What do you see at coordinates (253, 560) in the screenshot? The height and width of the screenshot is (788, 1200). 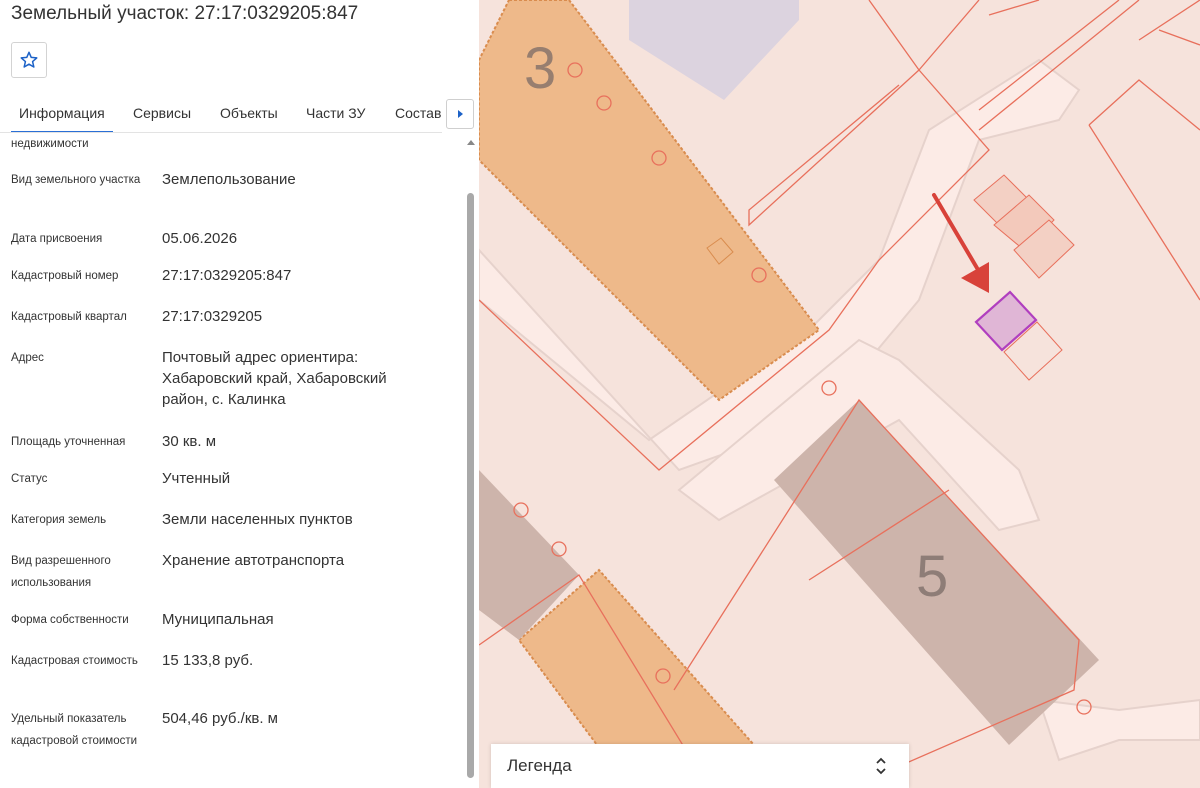 I see `field-value: Хранение автотранспорта` at bounding box center [253, 560].